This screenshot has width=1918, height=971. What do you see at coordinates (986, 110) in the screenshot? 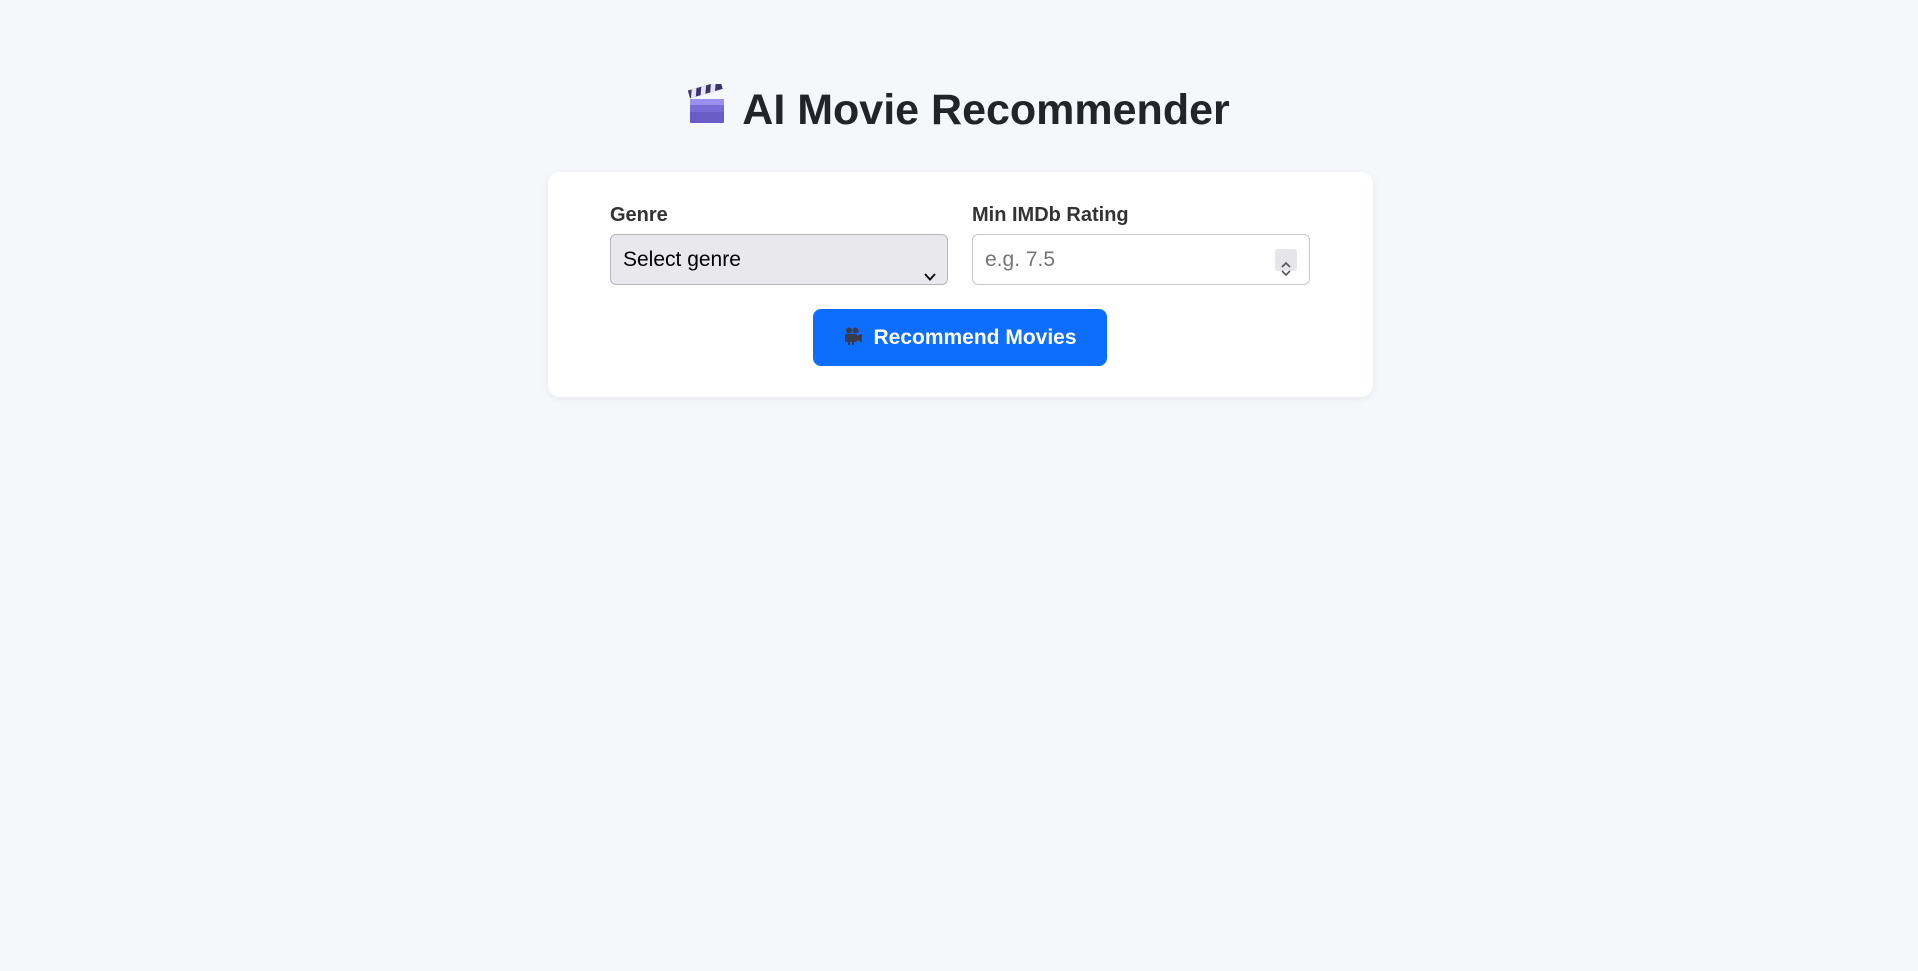
I see `page-title-text: AI Movie Recommender` at bounding box center [986, 110].